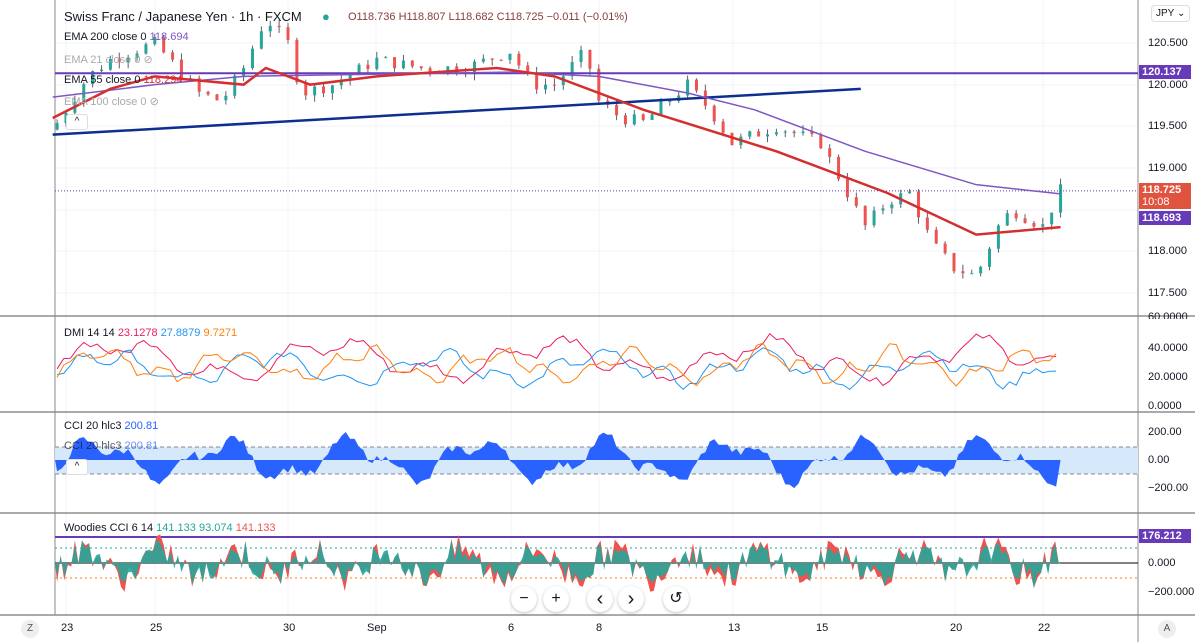 The image size is (1195, 642). What do you see at coordinates (599, 628) in the screenshot?
I see `x-tick: 8` at bounding box center [599, 628].